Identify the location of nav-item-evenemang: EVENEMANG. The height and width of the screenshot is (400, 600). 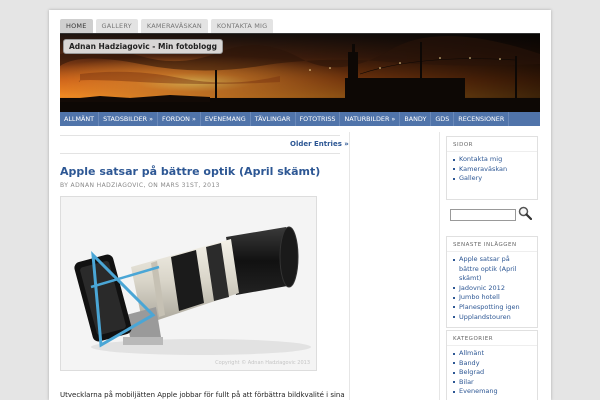
(226, 119).